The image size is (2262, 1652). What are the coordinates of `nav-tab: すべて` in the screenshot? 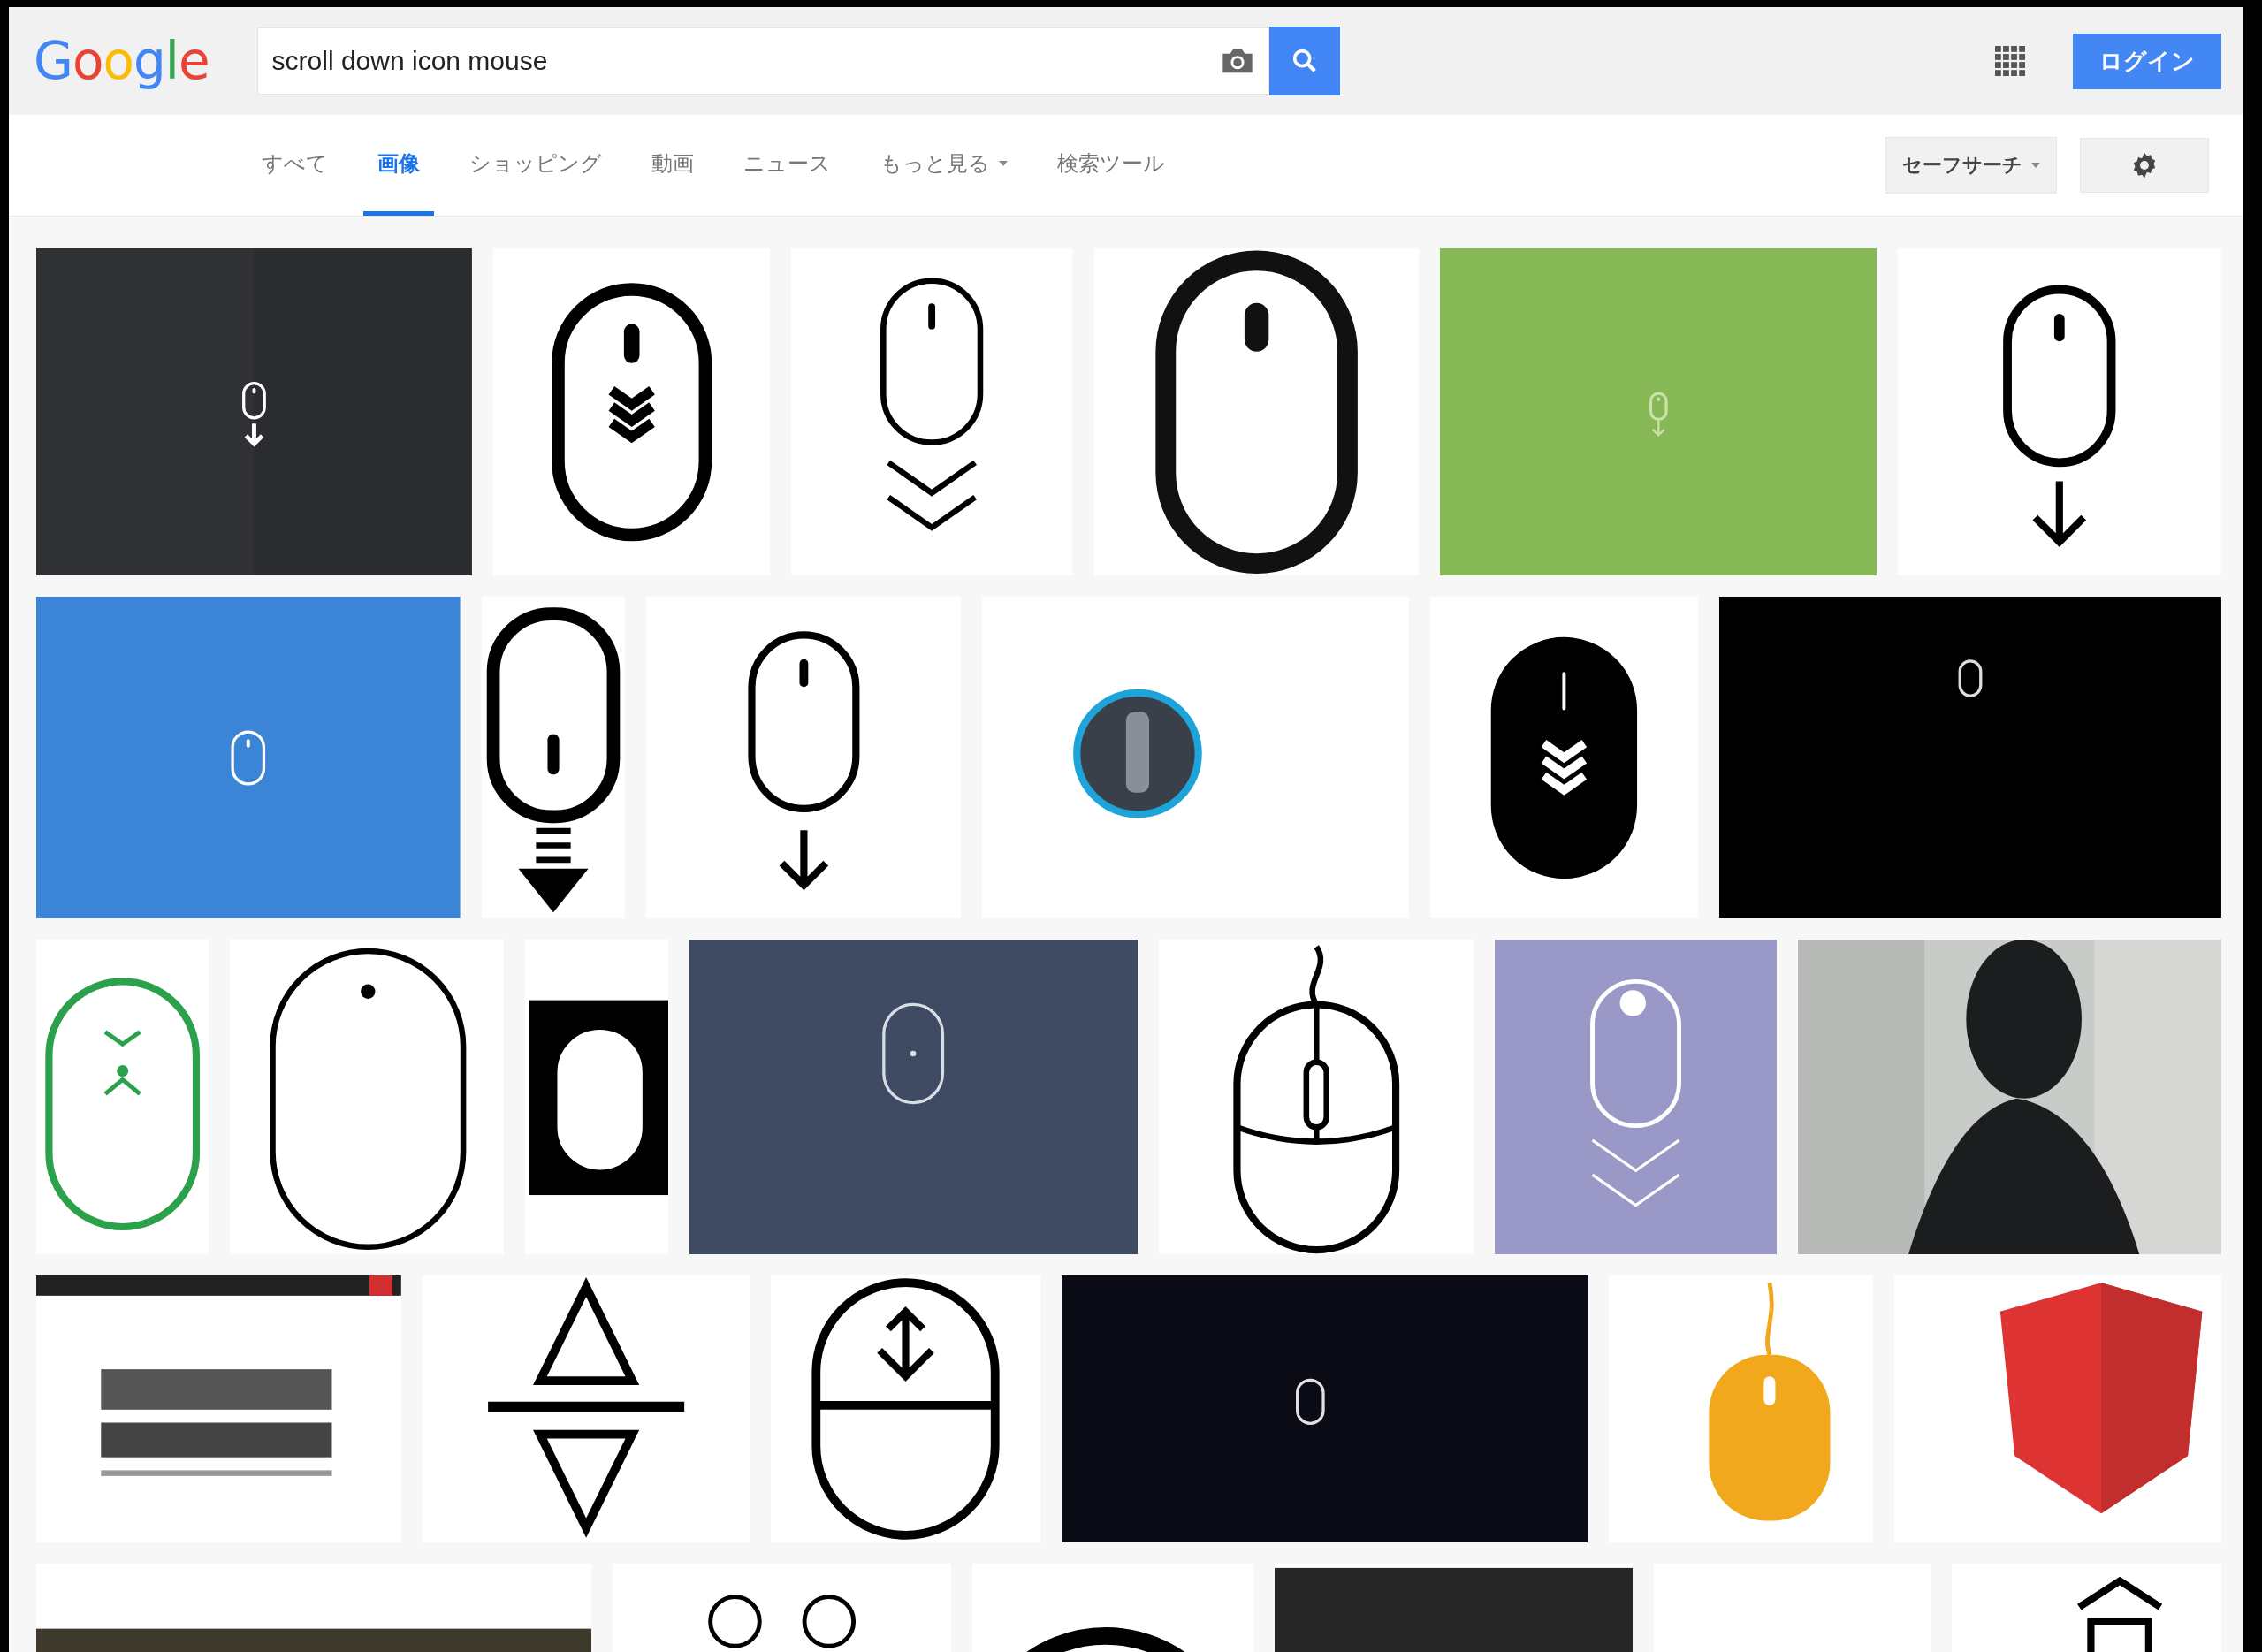 It's located at (295, 166).